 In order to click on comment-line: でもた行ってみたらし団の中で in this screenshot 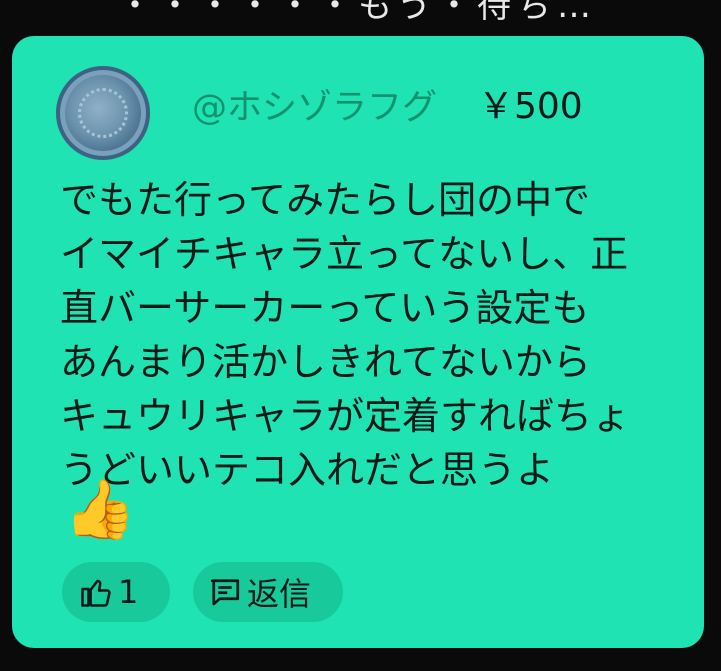, I will do `click(325, 200)`.